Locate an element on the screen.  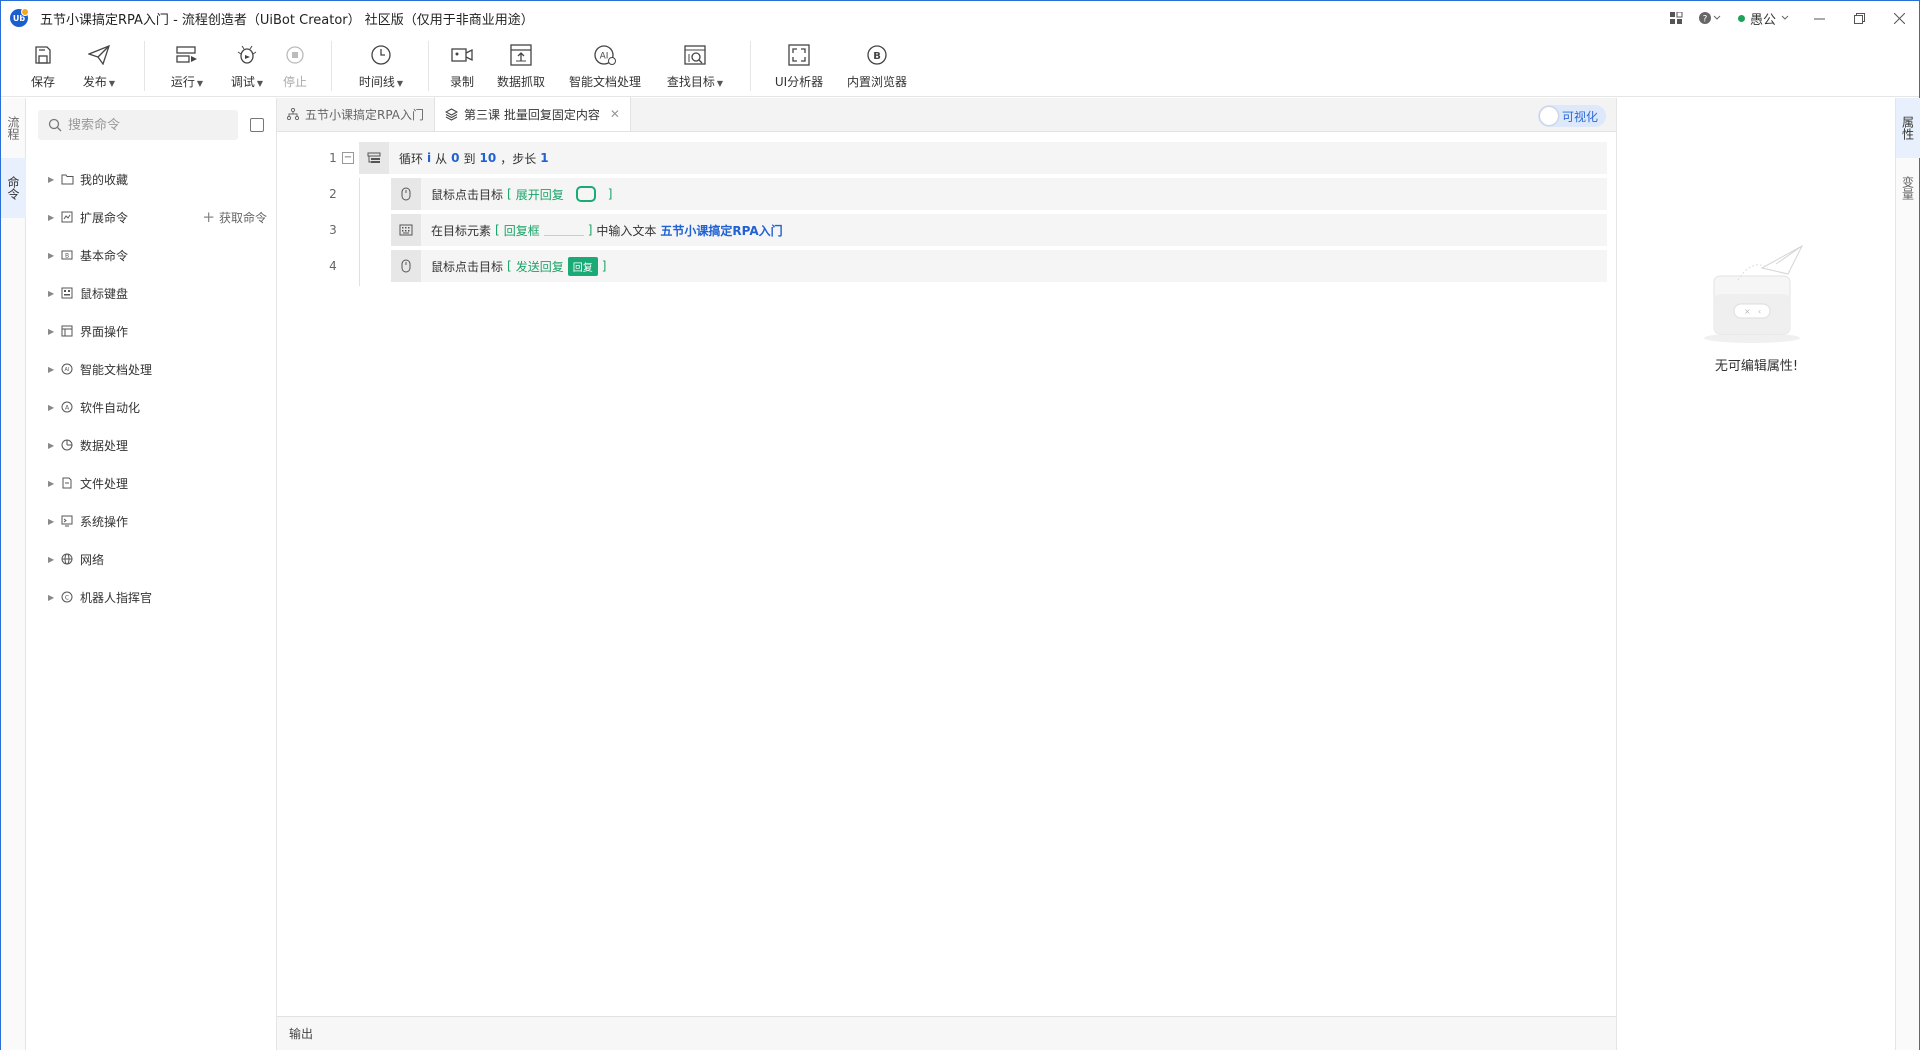
command-category: ▶ 系统操作 is located at coordinates (151, 521).